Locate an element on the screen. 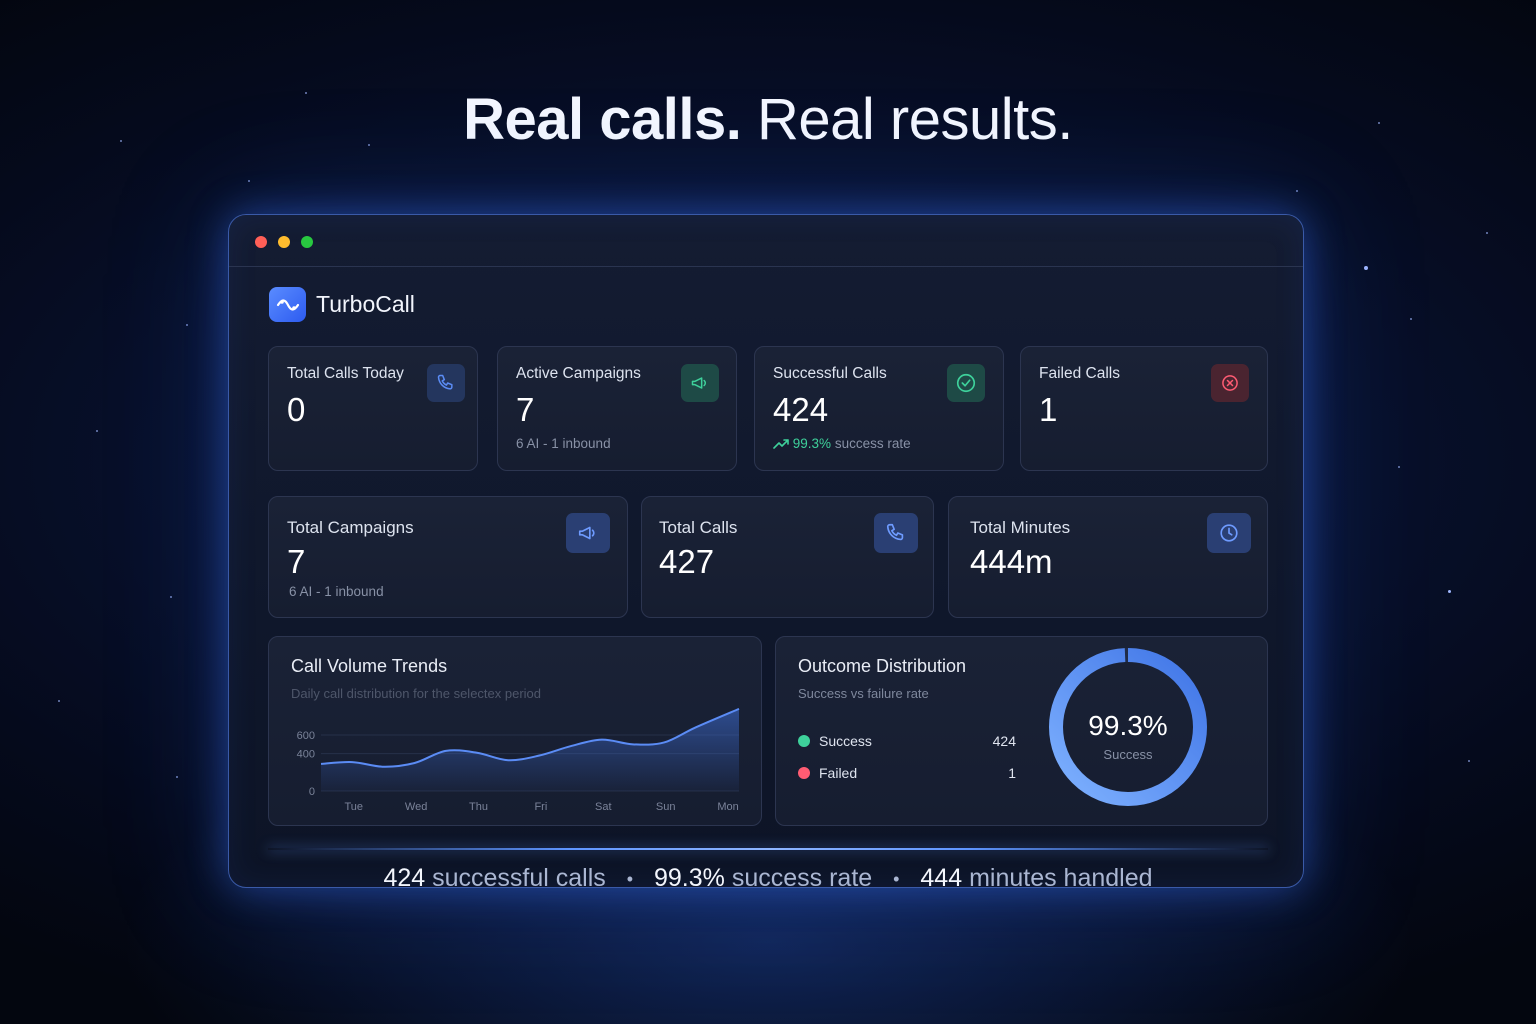  legend-dot-success is located at coordinates (804, 741).